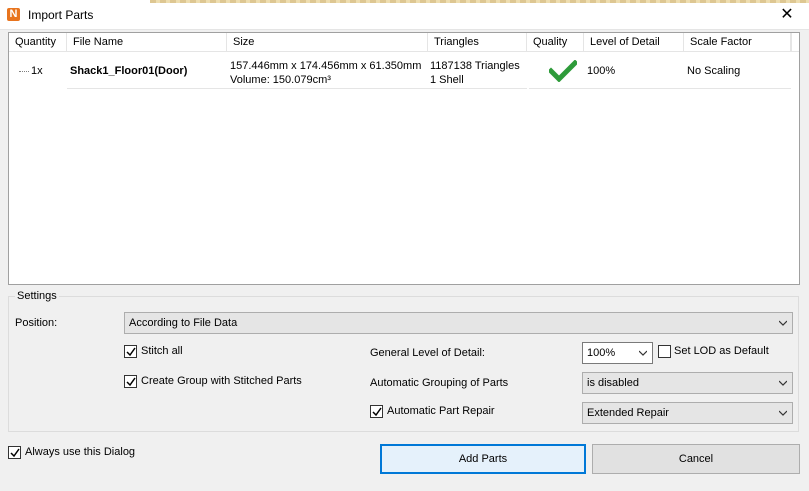  I want to click on cell-file-name: Shack1_Floor01(Door), so click(147, 71).